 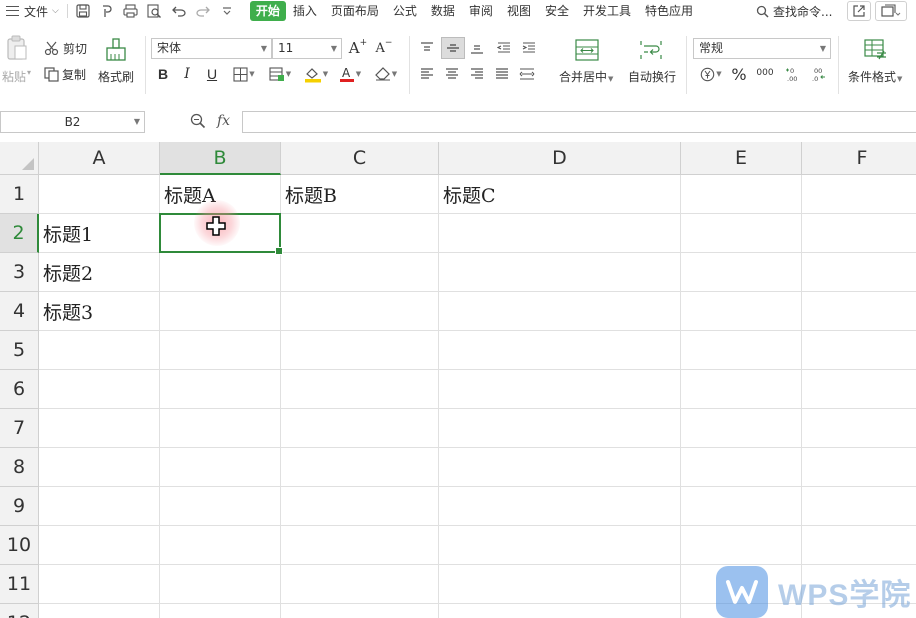 I want to click on cell-b12, so click(x=220, y=611).